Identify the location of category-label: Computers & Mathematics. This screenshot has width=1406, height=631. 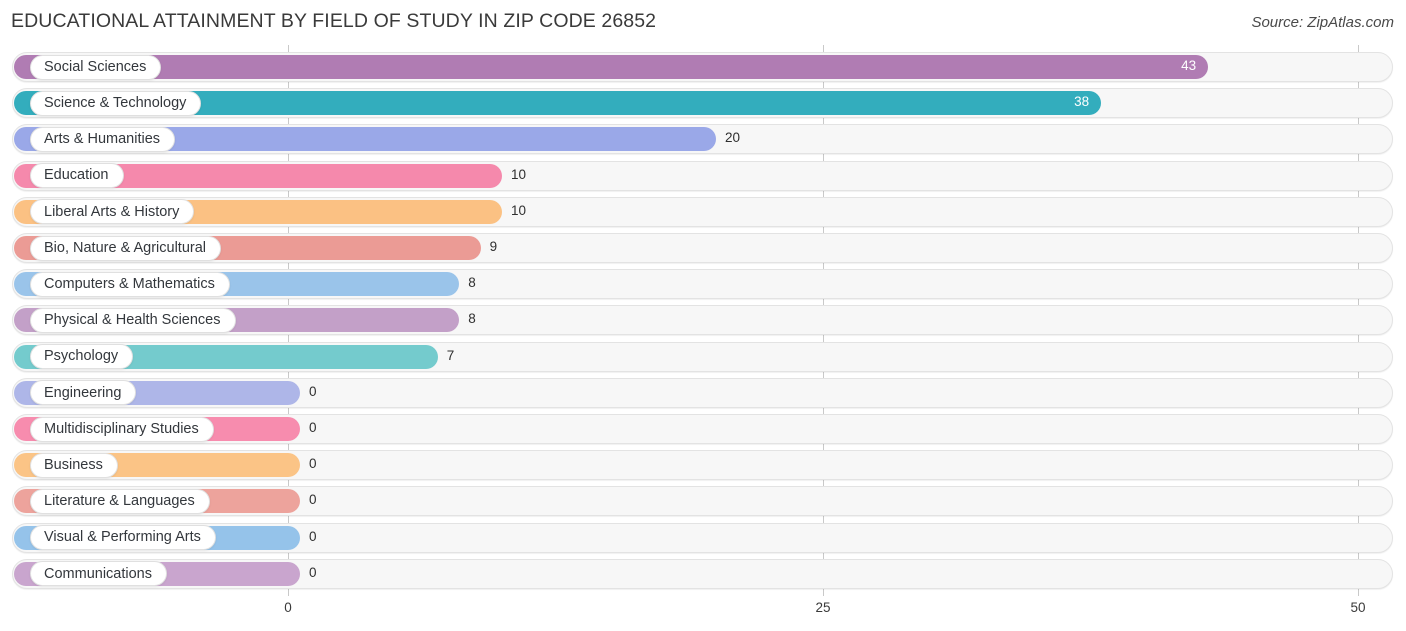
(129, 283).